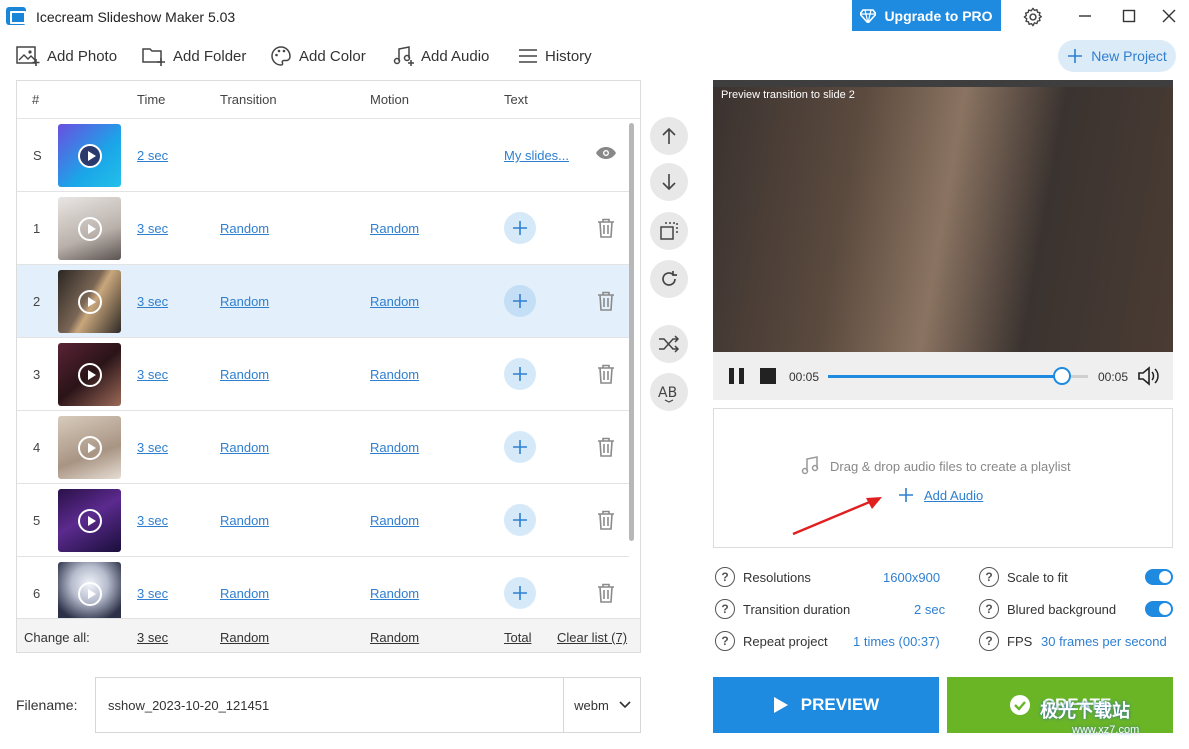  Describe the element at coordinates (1169, 16) in the screenshot. I see `close-icon` at that location.